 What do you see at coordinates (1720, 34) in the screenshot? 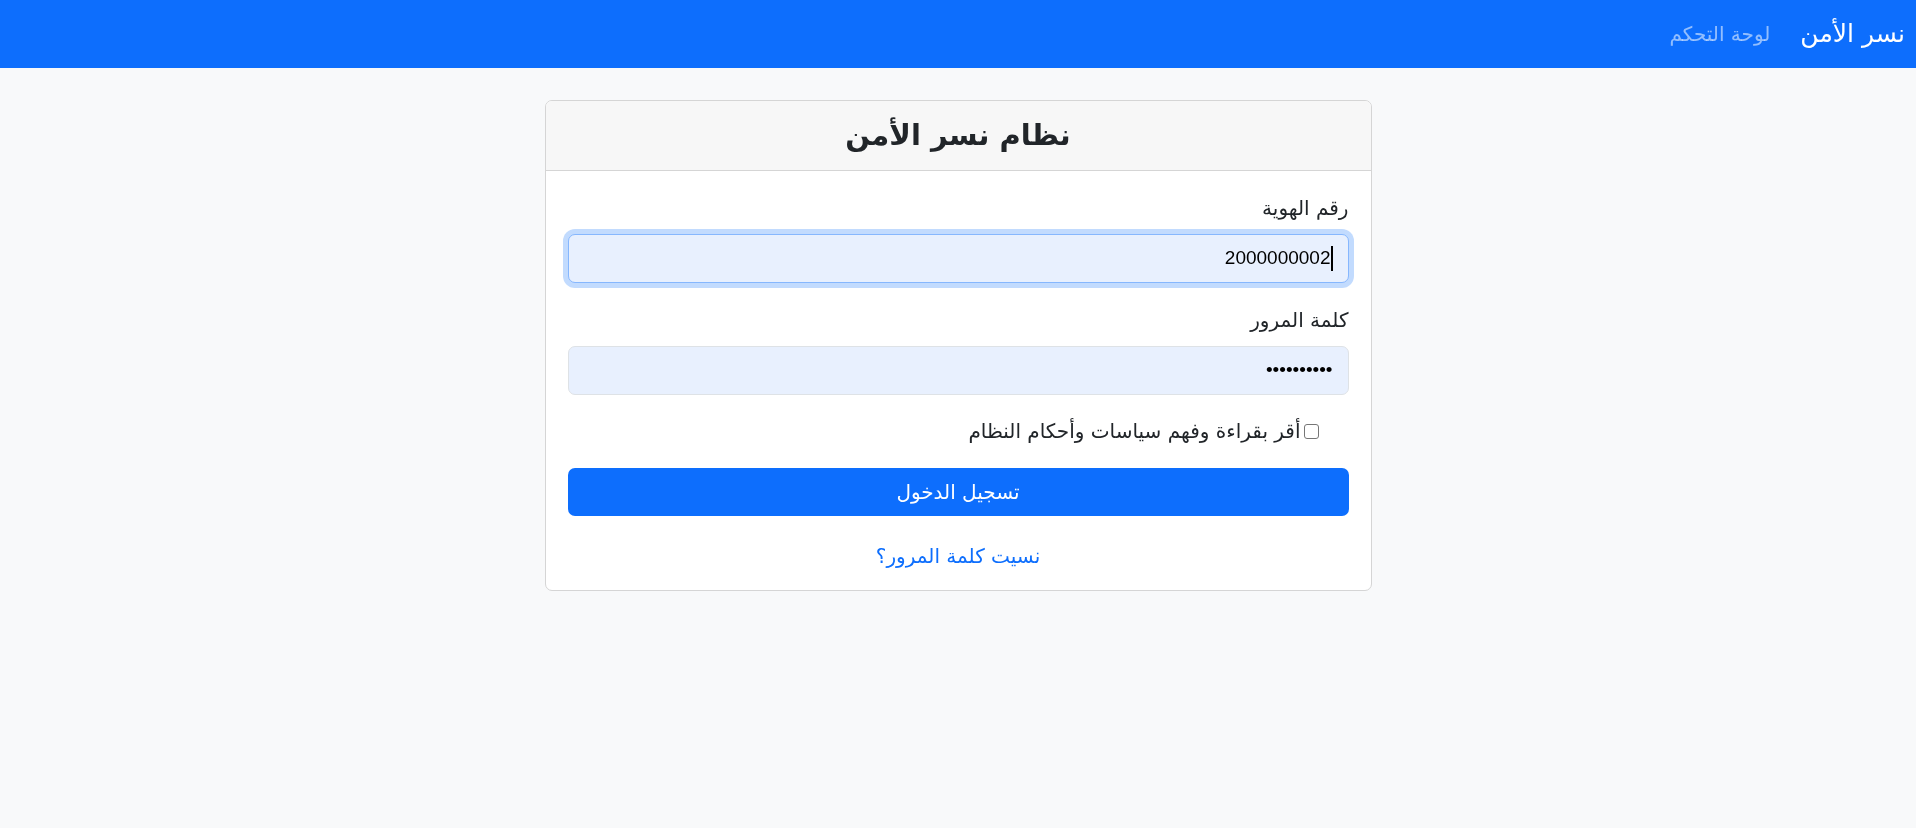
I see `nav-link: لوحة التحكم` at bounding box center [1720, 34].